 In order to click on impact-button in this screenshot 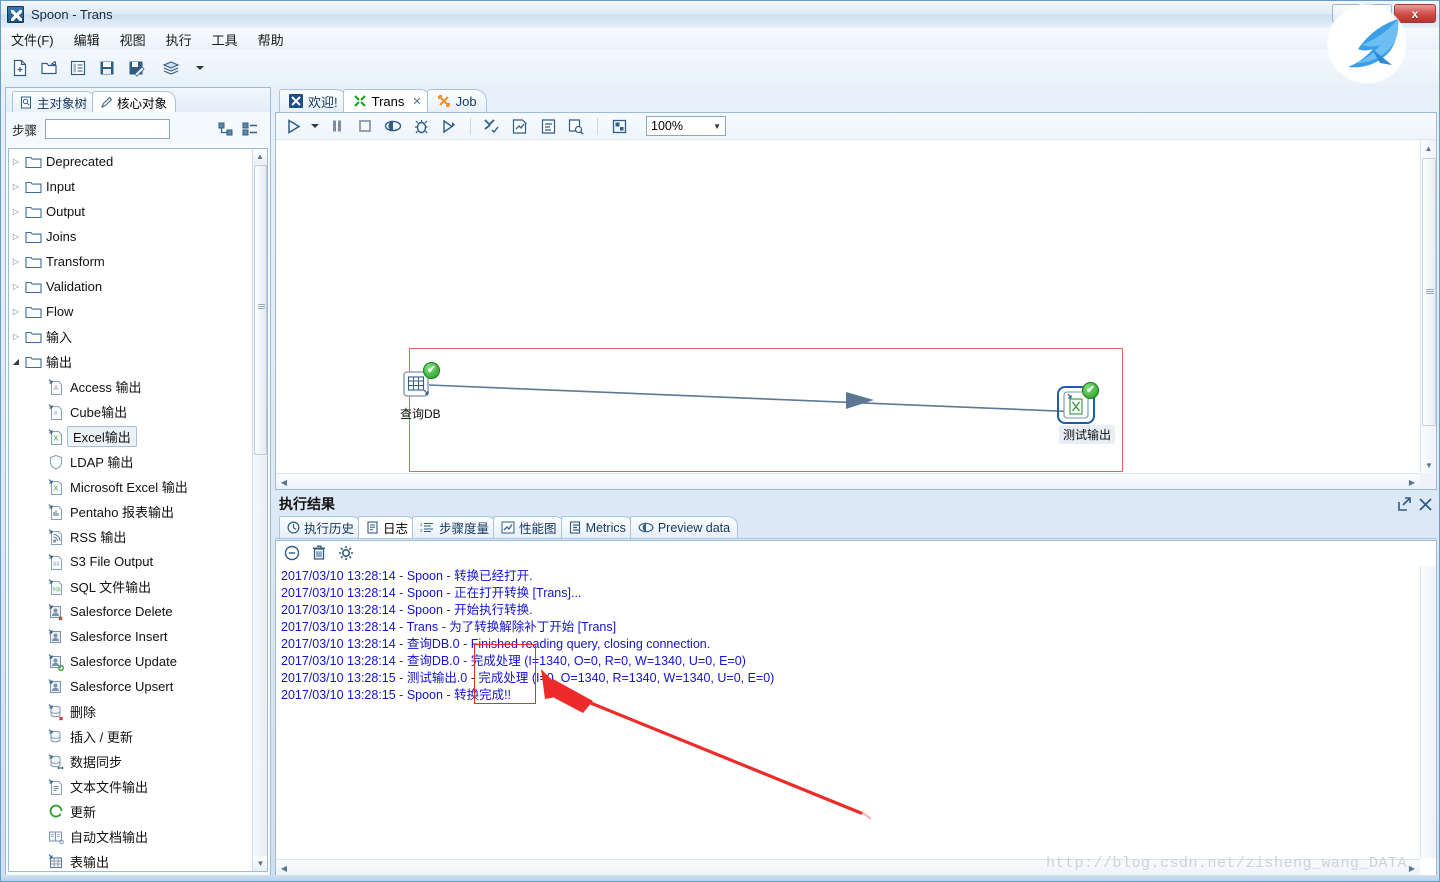, I will do `click(520, 126)`.